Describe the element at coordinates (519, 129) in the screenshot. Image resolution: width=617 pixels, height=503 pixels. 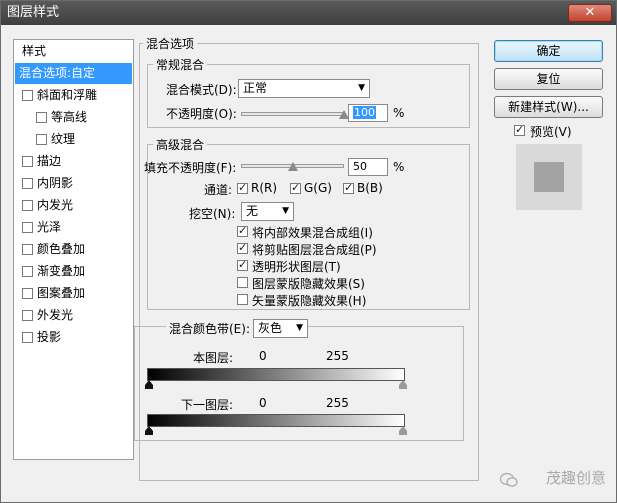
I see `preview-checkbox` at that location.